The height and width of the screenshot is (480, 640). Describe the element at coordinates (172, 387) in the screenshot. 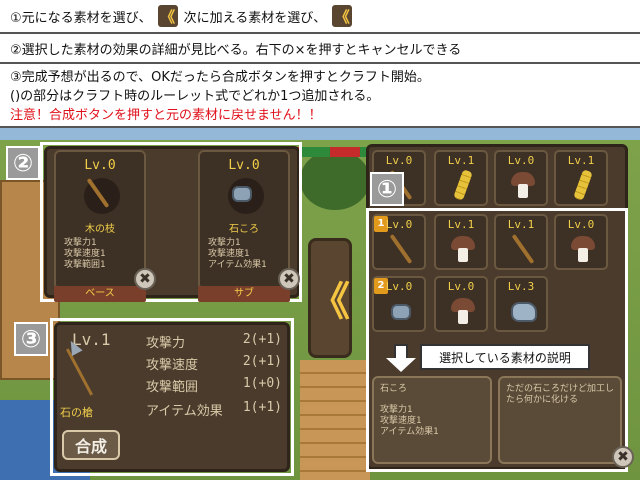

I see `stat-label: 攻撃範囲` at that location.